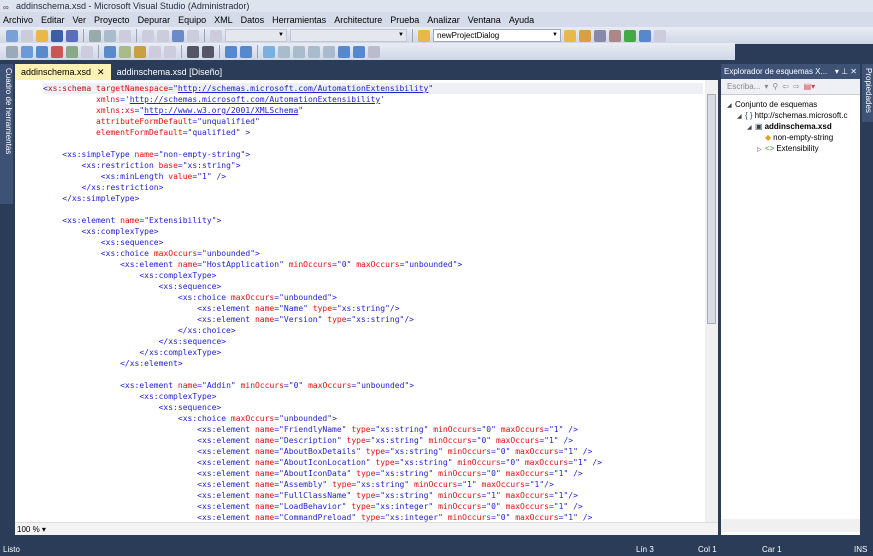 The height and width of the screenshot is (556, 873). I want to click on tag-delimiter: >, so click(214, 275).